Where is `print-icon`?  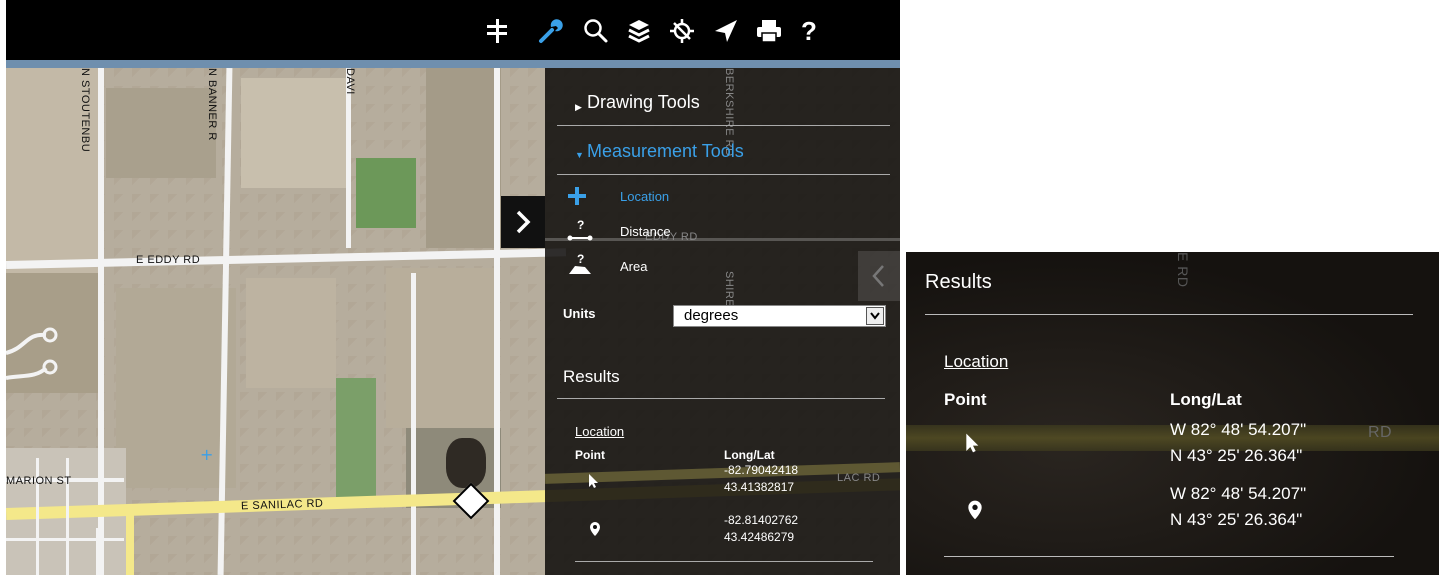
print-icon is located at coordinates (769, 31).